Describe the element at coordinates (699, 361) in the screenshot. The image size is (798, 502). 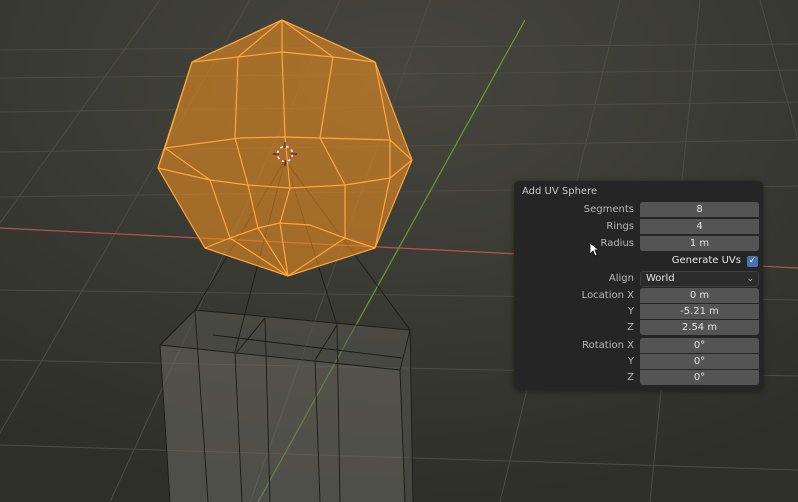
I see `rotation-y-field: 0°` at that location.